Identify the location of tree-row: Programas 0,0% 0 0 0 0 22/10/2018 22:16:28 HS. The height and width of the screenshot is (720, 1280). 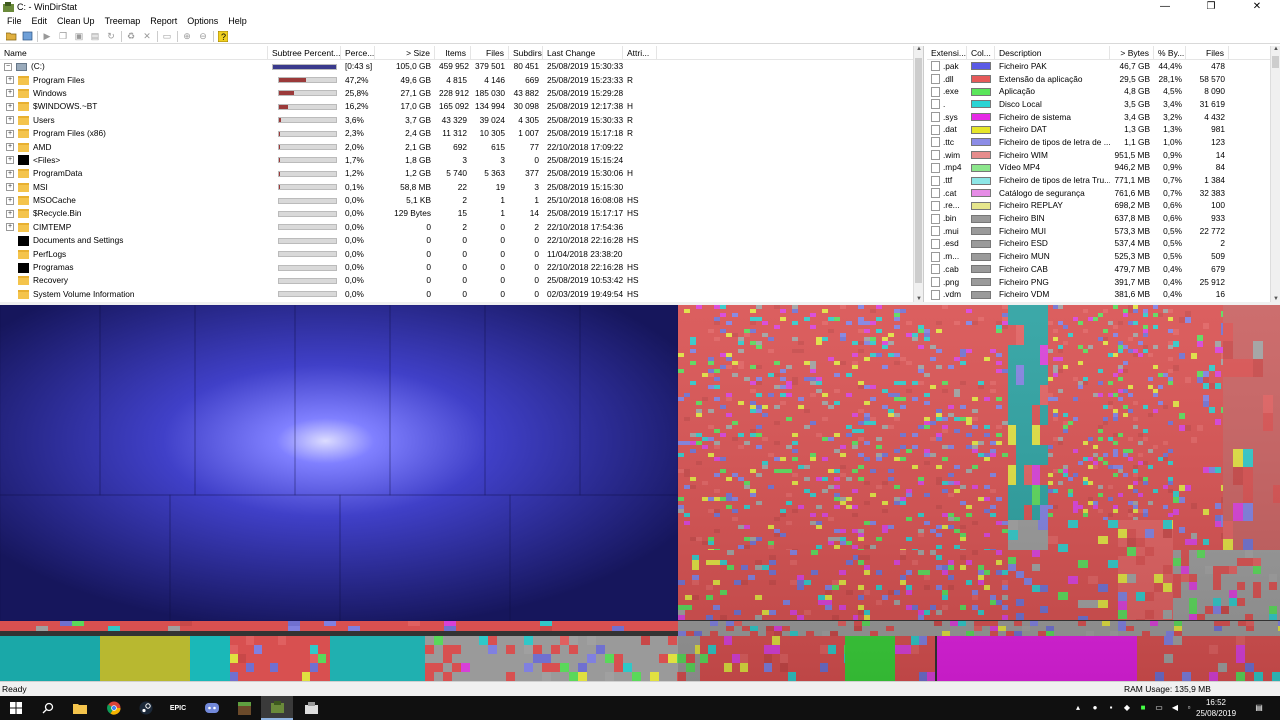
(461, 267).